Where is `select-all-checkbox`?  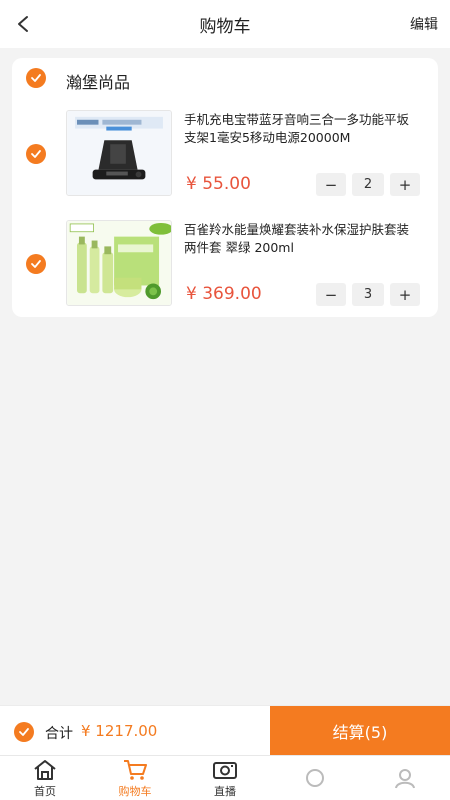
select-all-checkbox is located at coordinates (24, 732).